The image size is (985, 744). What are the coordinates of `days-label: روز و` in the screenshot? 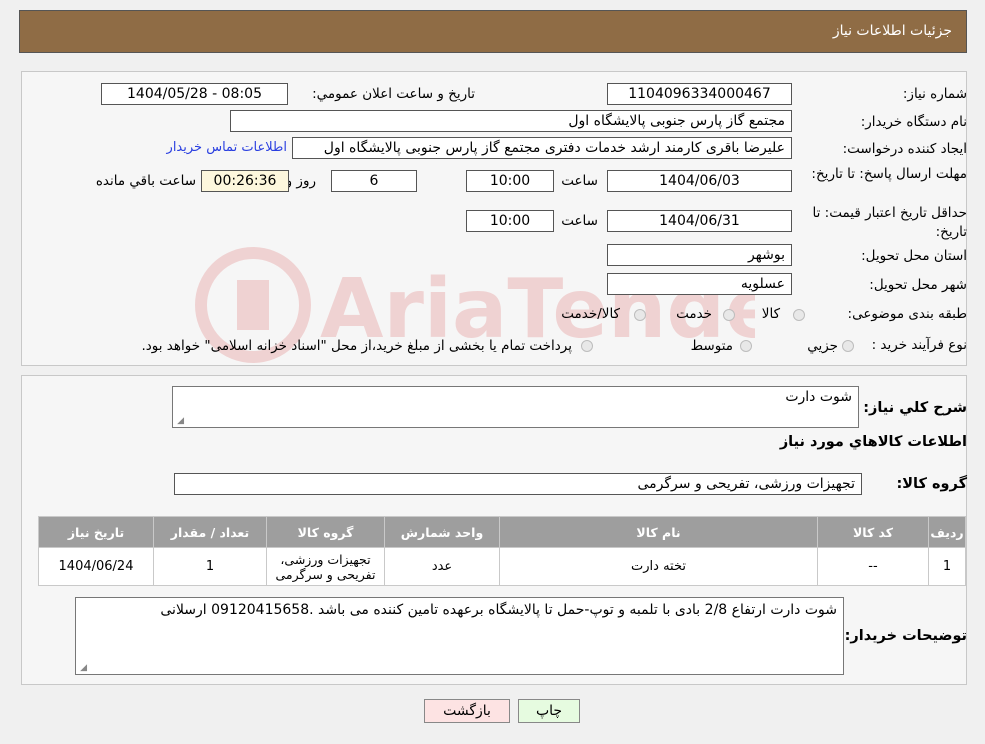 It's located at (300, 181).